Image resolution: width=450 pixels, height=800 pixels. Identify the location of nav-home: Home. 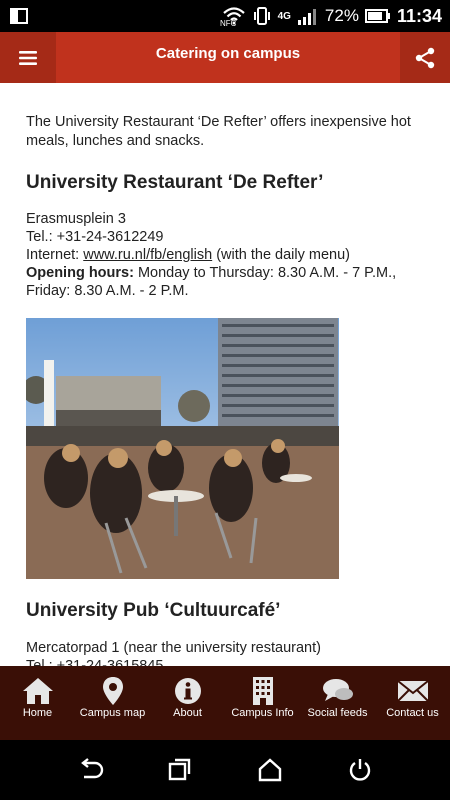
(37, 703).